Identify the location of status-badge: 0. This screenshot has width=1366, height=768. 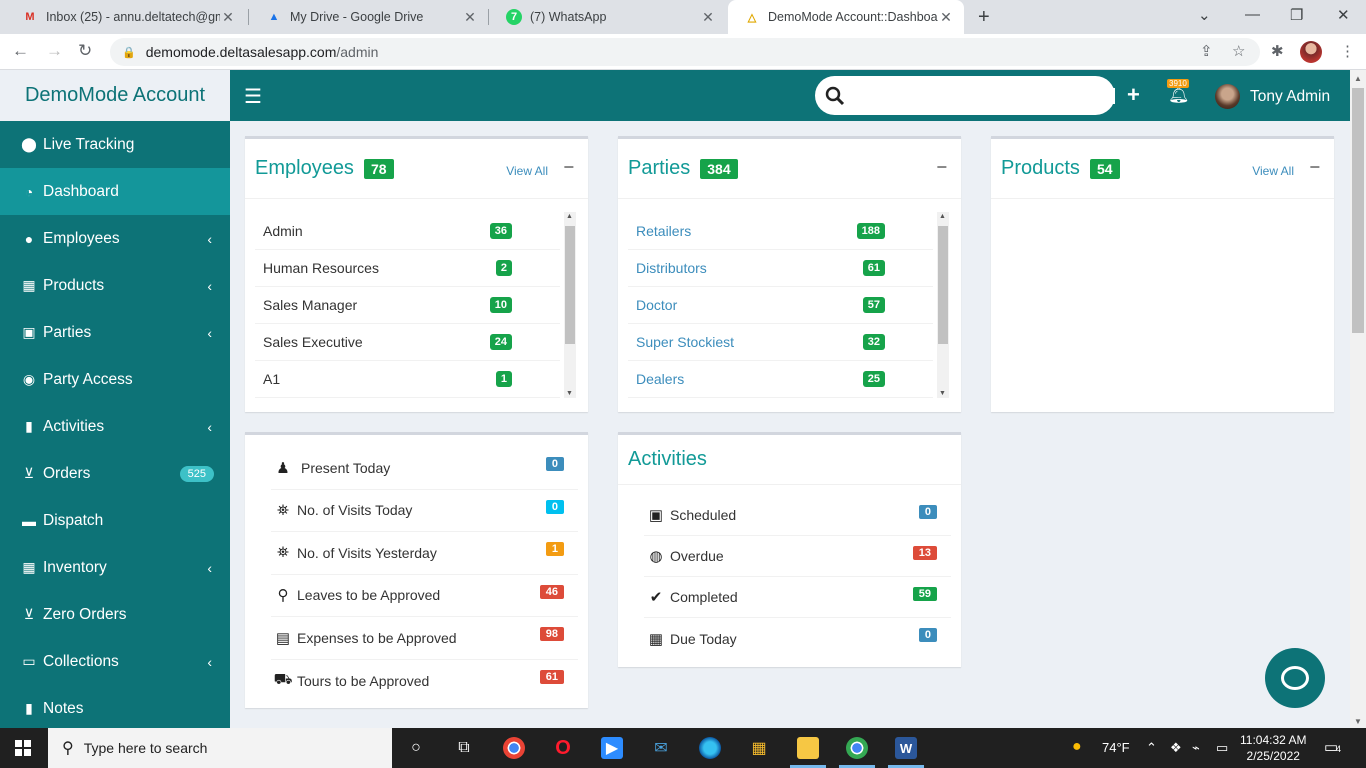
(927, 635).